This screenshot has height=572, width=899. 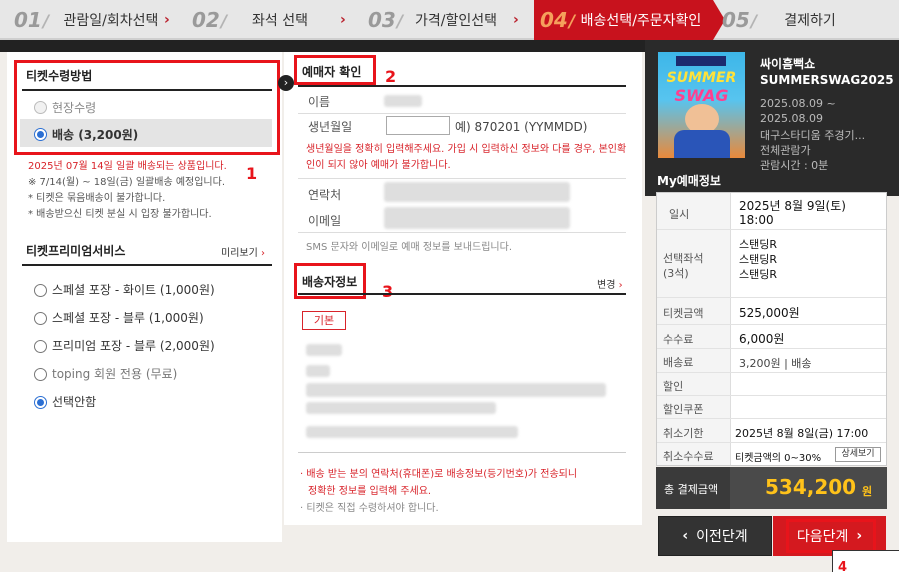 What do you see at coordinates (210, 20) in the screenshot?
I see `step-2-number: 02/` at bounding box center [210, 20].